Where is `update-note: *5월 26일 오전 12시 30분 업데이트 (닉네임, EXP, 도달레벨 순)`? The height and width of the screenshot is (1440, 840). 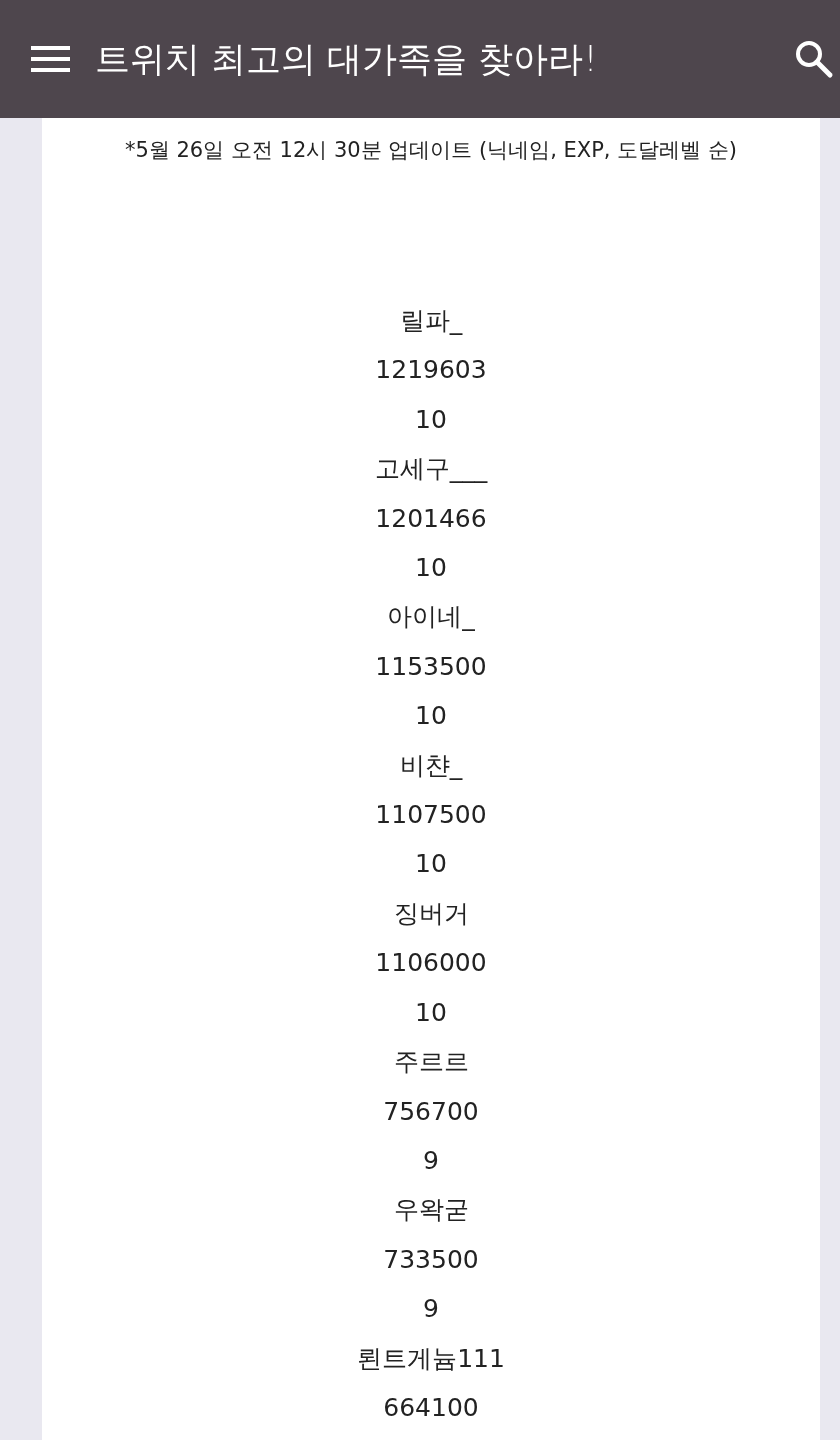
update-note: *5월 26일 오전 12시 30분 업데이트 (닉네임, EXP, 도달레벨 순) is located at coordinates (431, 150).